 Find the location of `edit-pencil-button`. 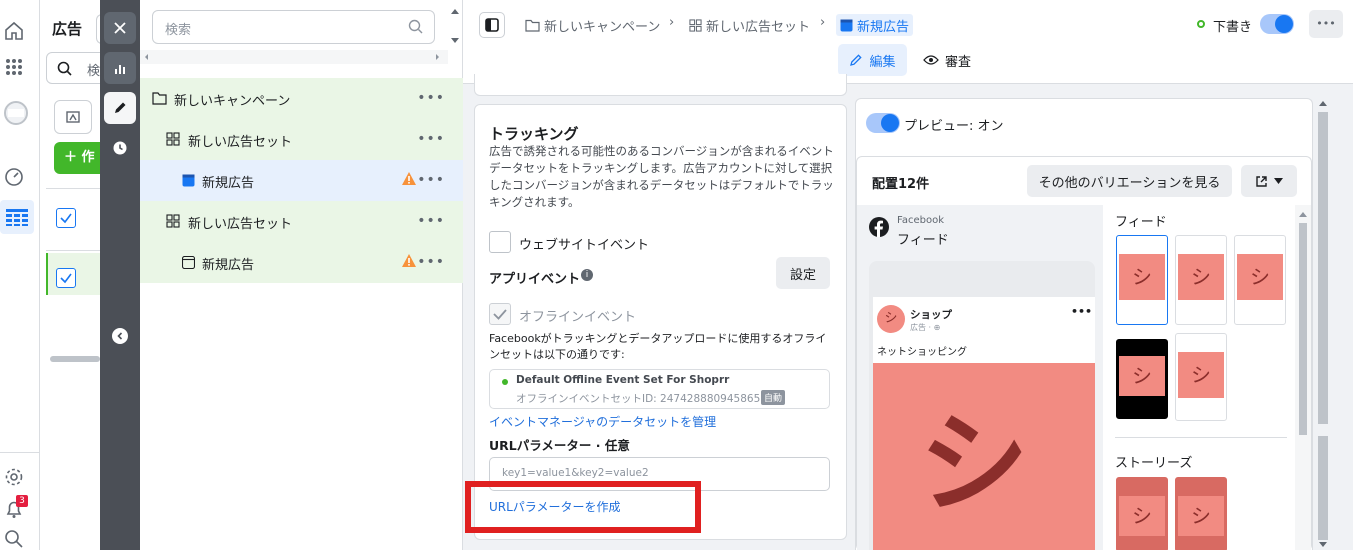

edit-pencil-button is located at coordinates (120, 108).